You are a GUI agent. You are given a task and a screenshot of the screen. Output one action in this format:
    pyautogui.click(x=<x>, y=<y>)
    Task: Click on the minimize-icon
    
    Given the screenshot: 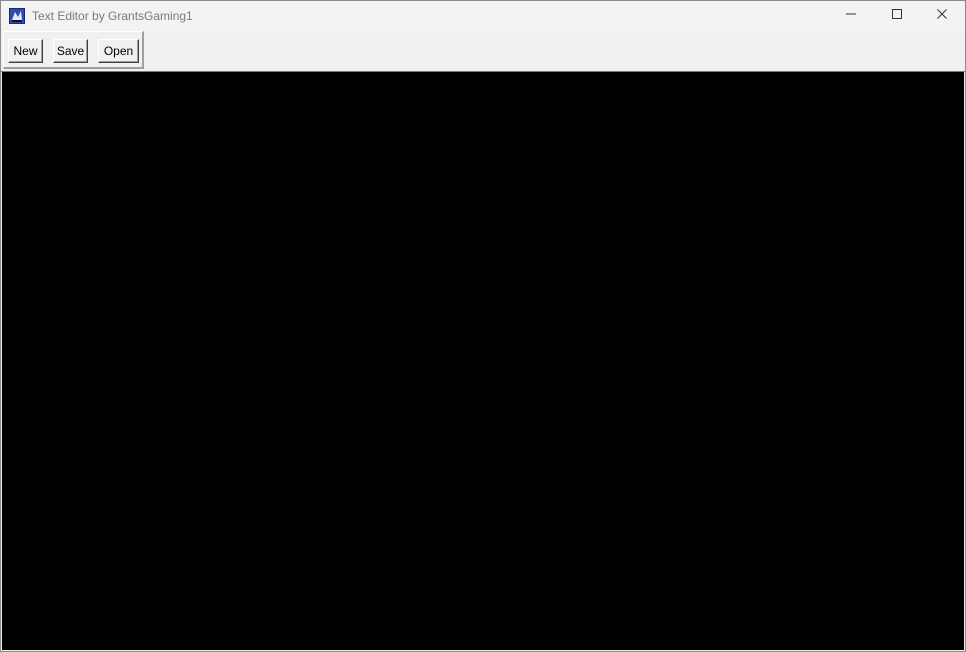 What is the action you would take?
    pyautogui.click(x=851, y=16)
    